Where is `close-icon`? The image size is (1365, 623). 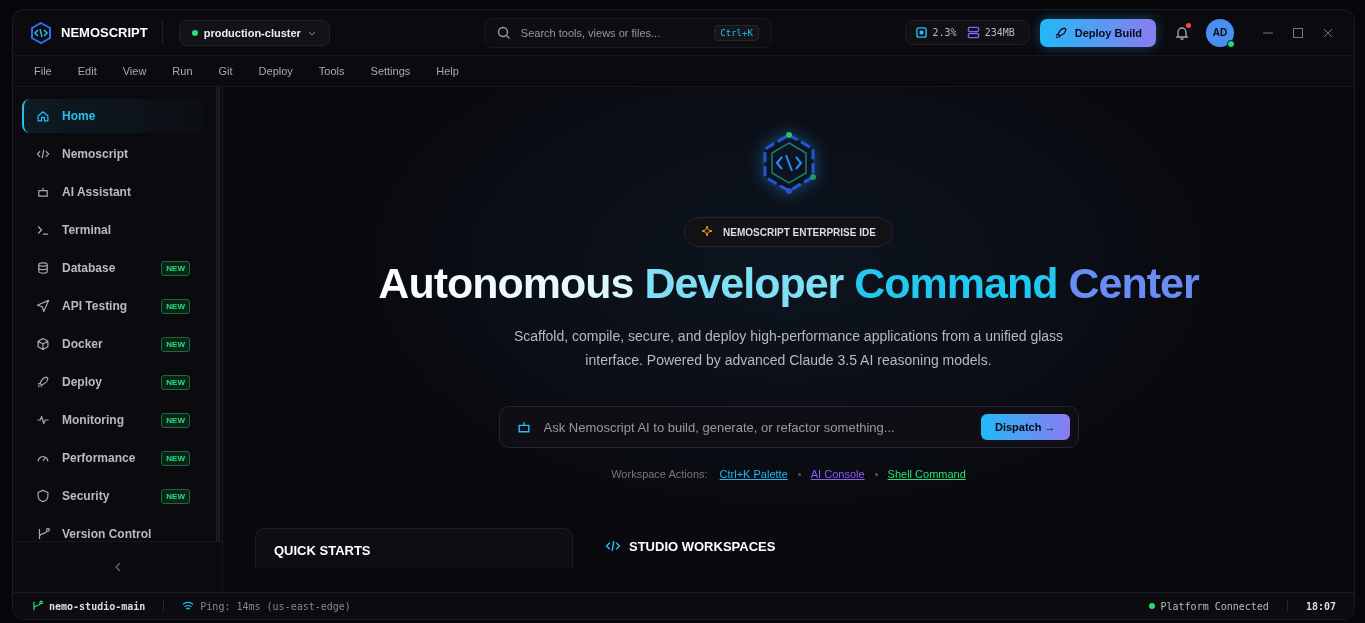 close-icon is located at coordinates (1328, 32).